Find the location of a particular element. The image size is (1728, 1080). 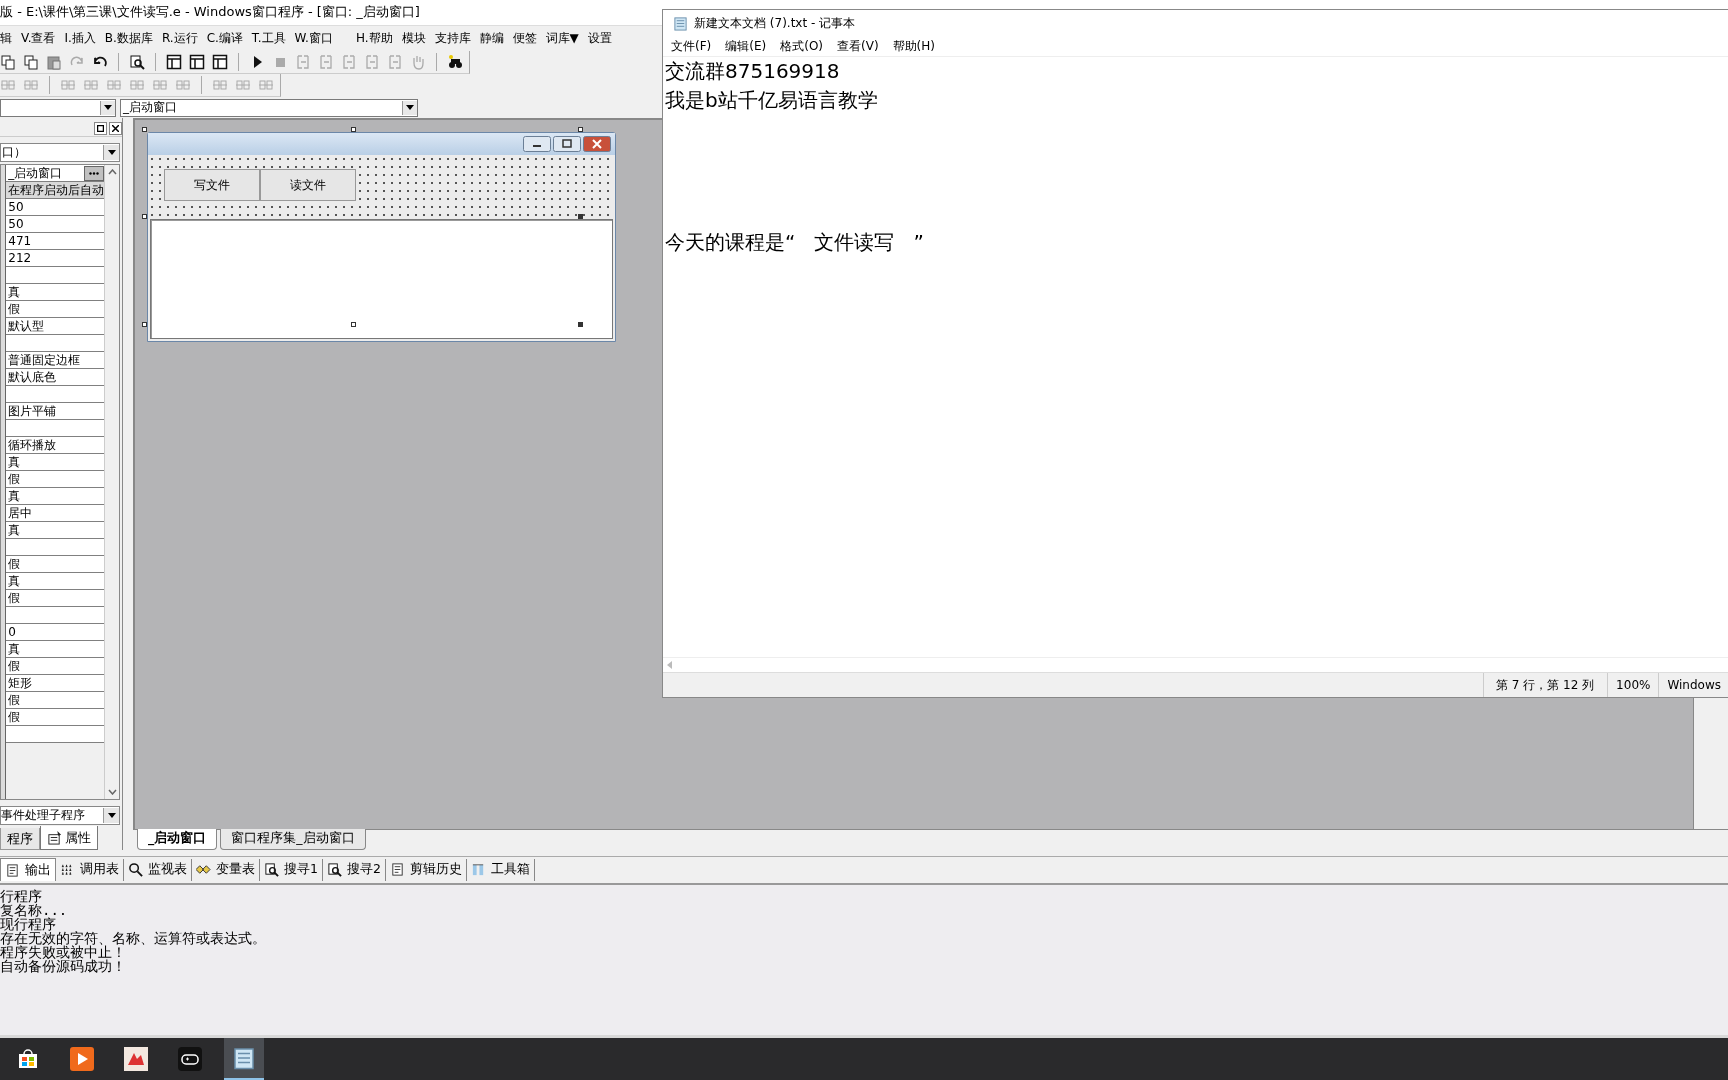

output-tab: 输出 is located at coordinates (28, 870).